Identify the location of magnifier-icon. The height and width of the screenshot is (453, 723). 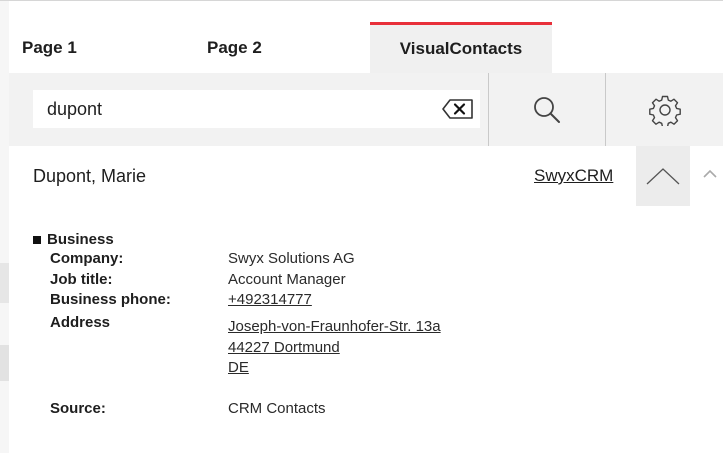
(547, 109).